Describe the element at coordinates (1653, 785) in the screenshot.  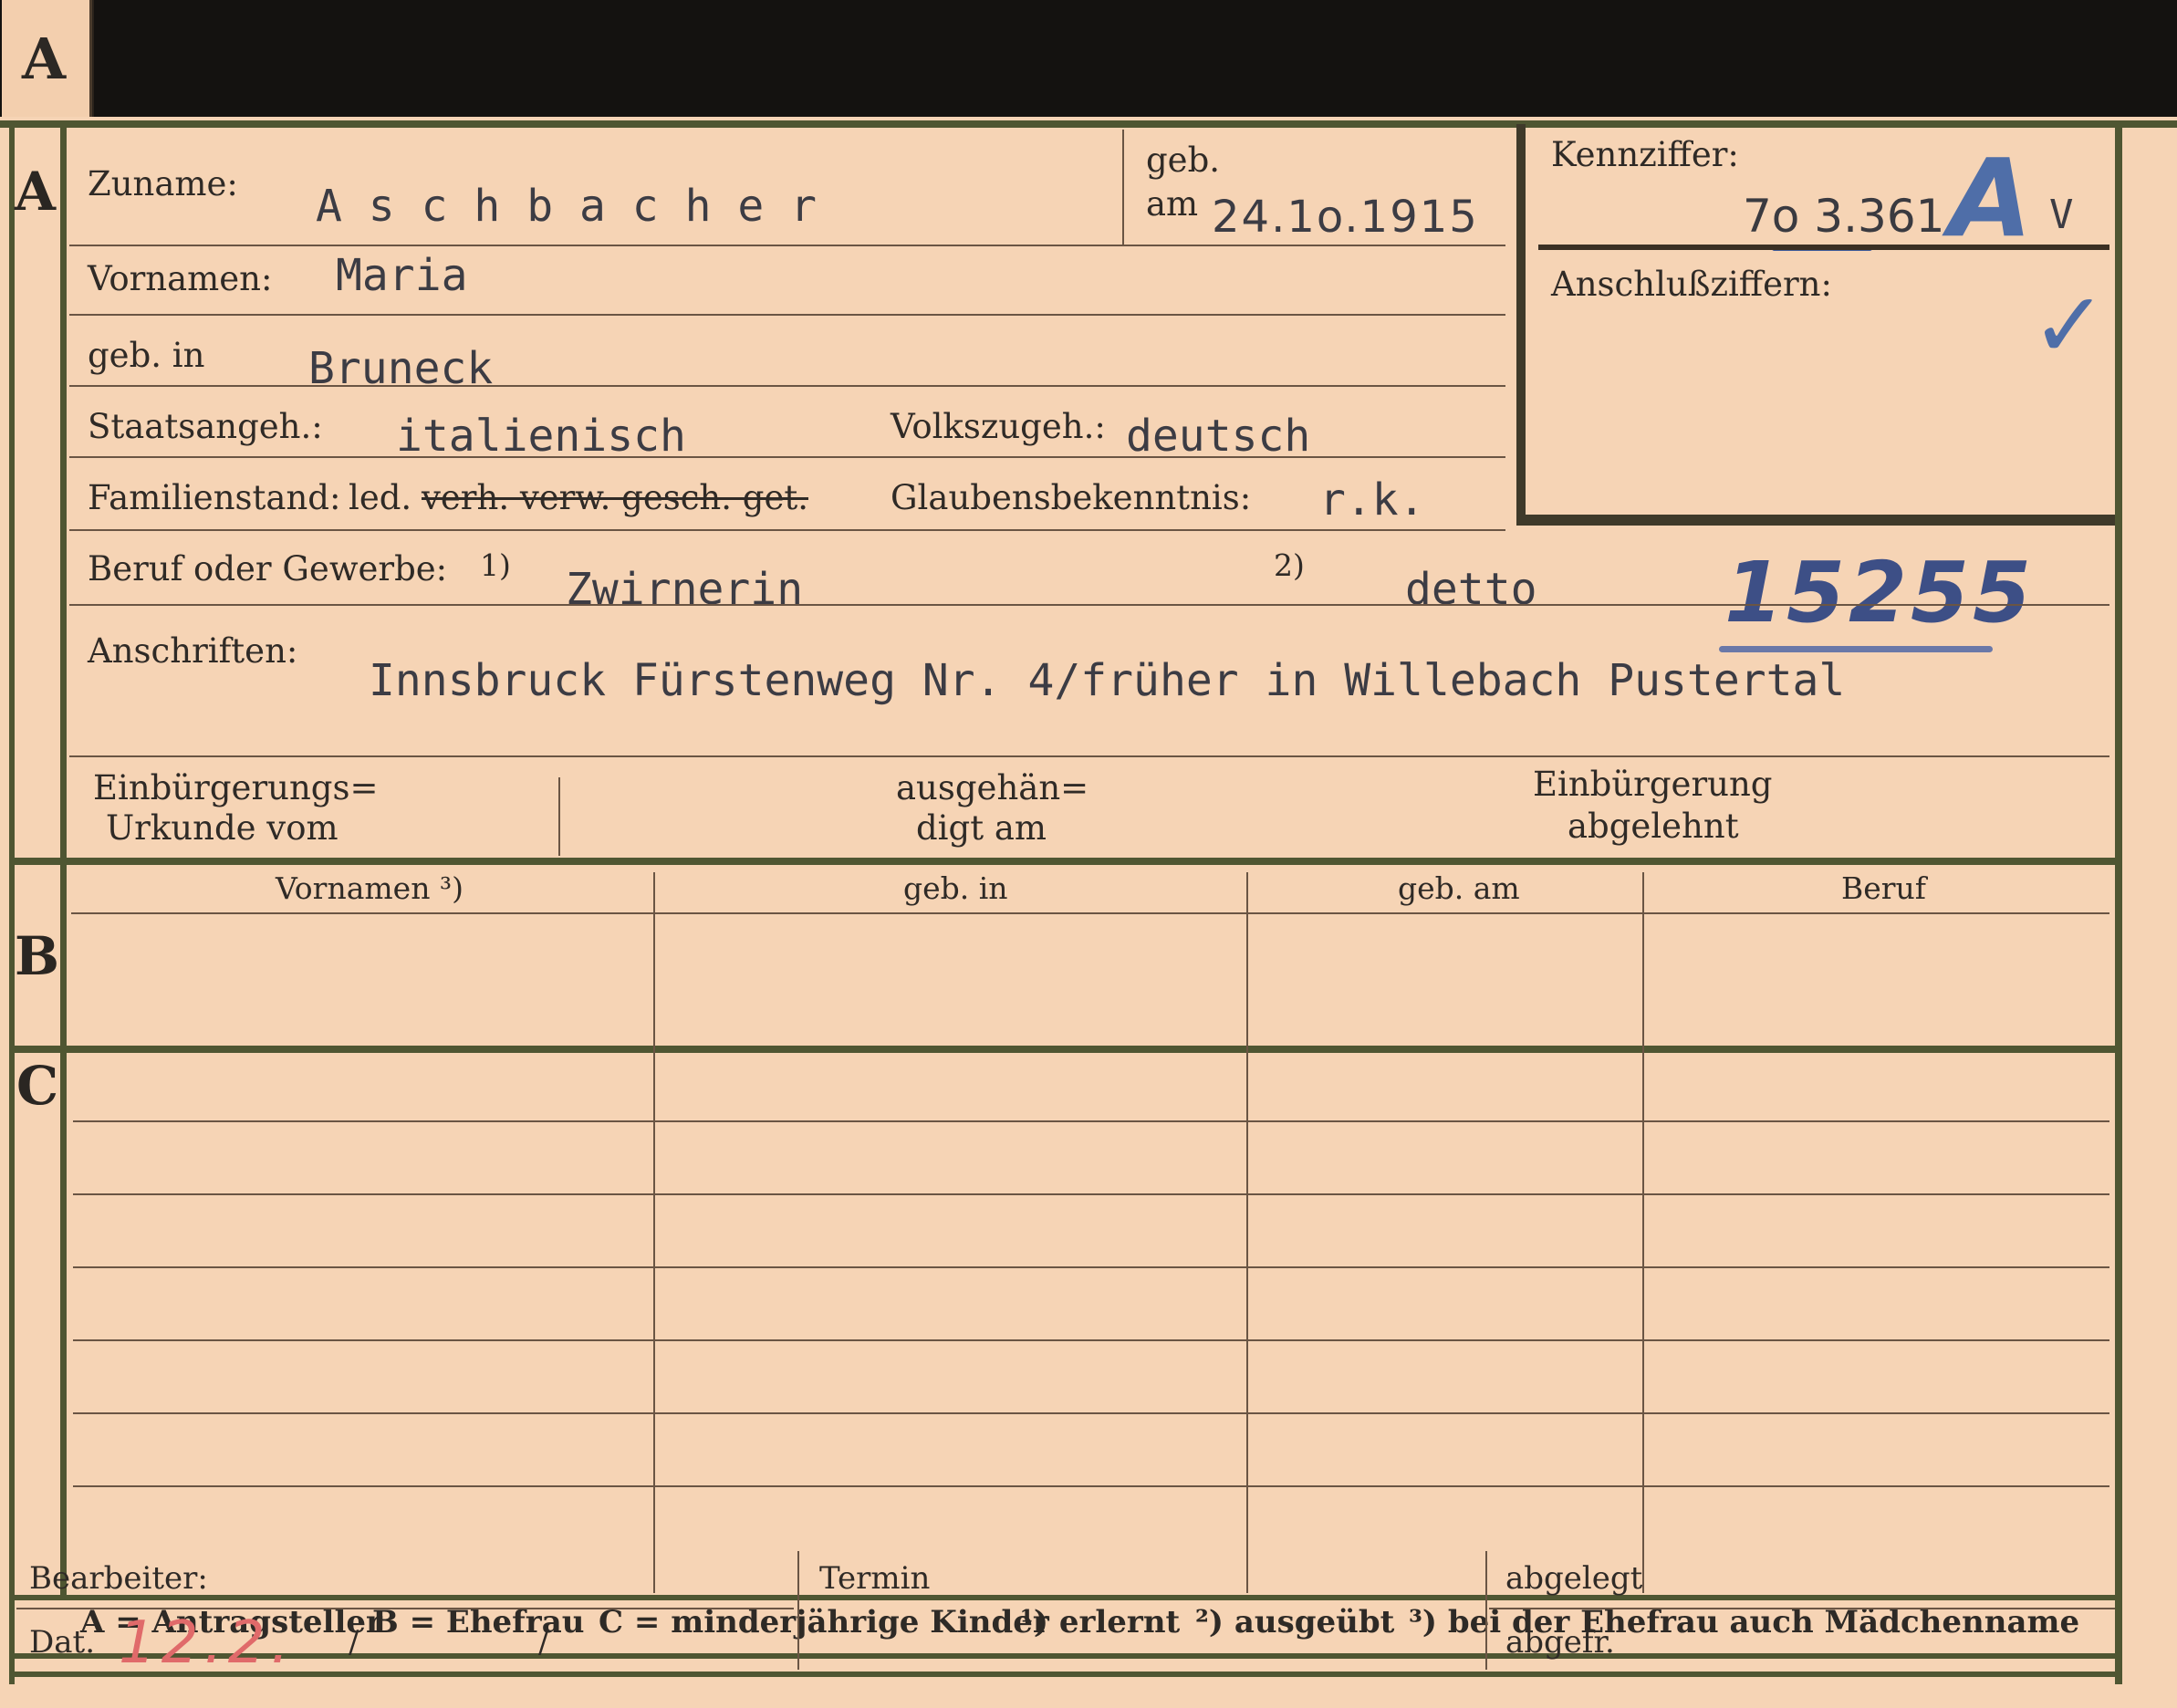
I see `refused-label-1: Einbürgerung` at that location.